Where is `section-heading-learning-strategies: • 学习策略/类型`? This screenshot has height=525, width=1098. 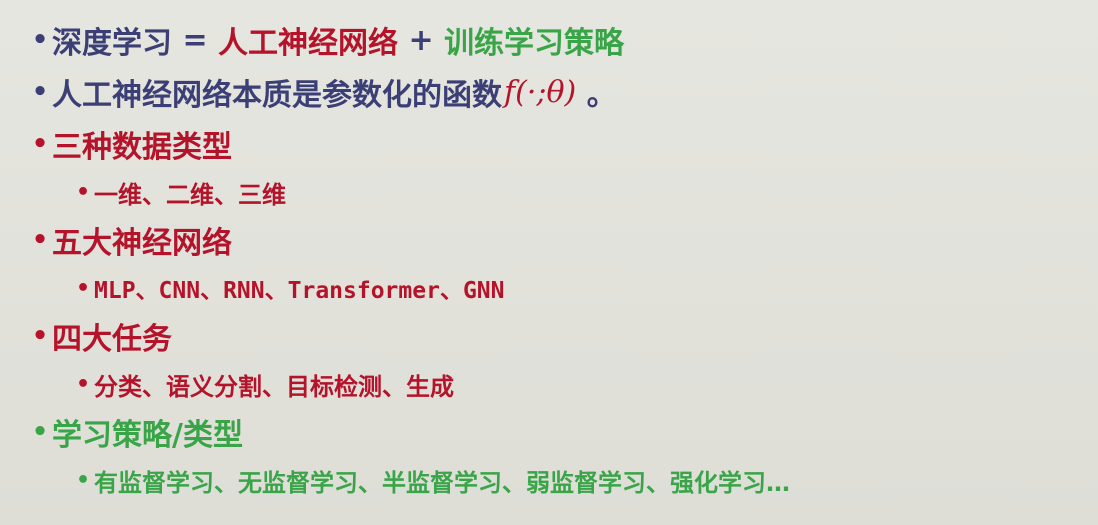
section-heading-learning-strategies: • 学习策略/类型 is located at coordinates (563, 432).